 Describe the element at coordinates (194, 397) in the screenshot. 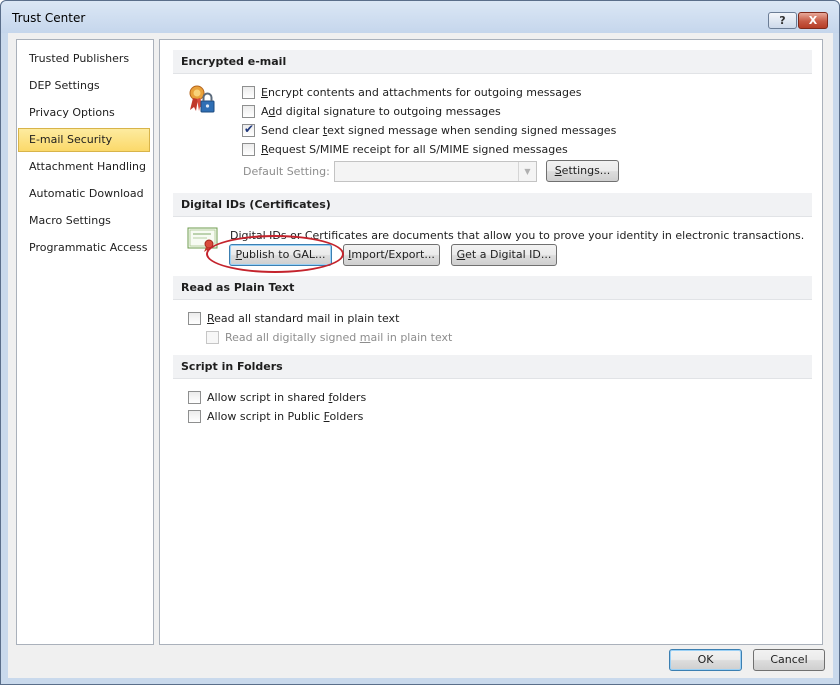

I see `script-shared-folders-checkbox` at that location.